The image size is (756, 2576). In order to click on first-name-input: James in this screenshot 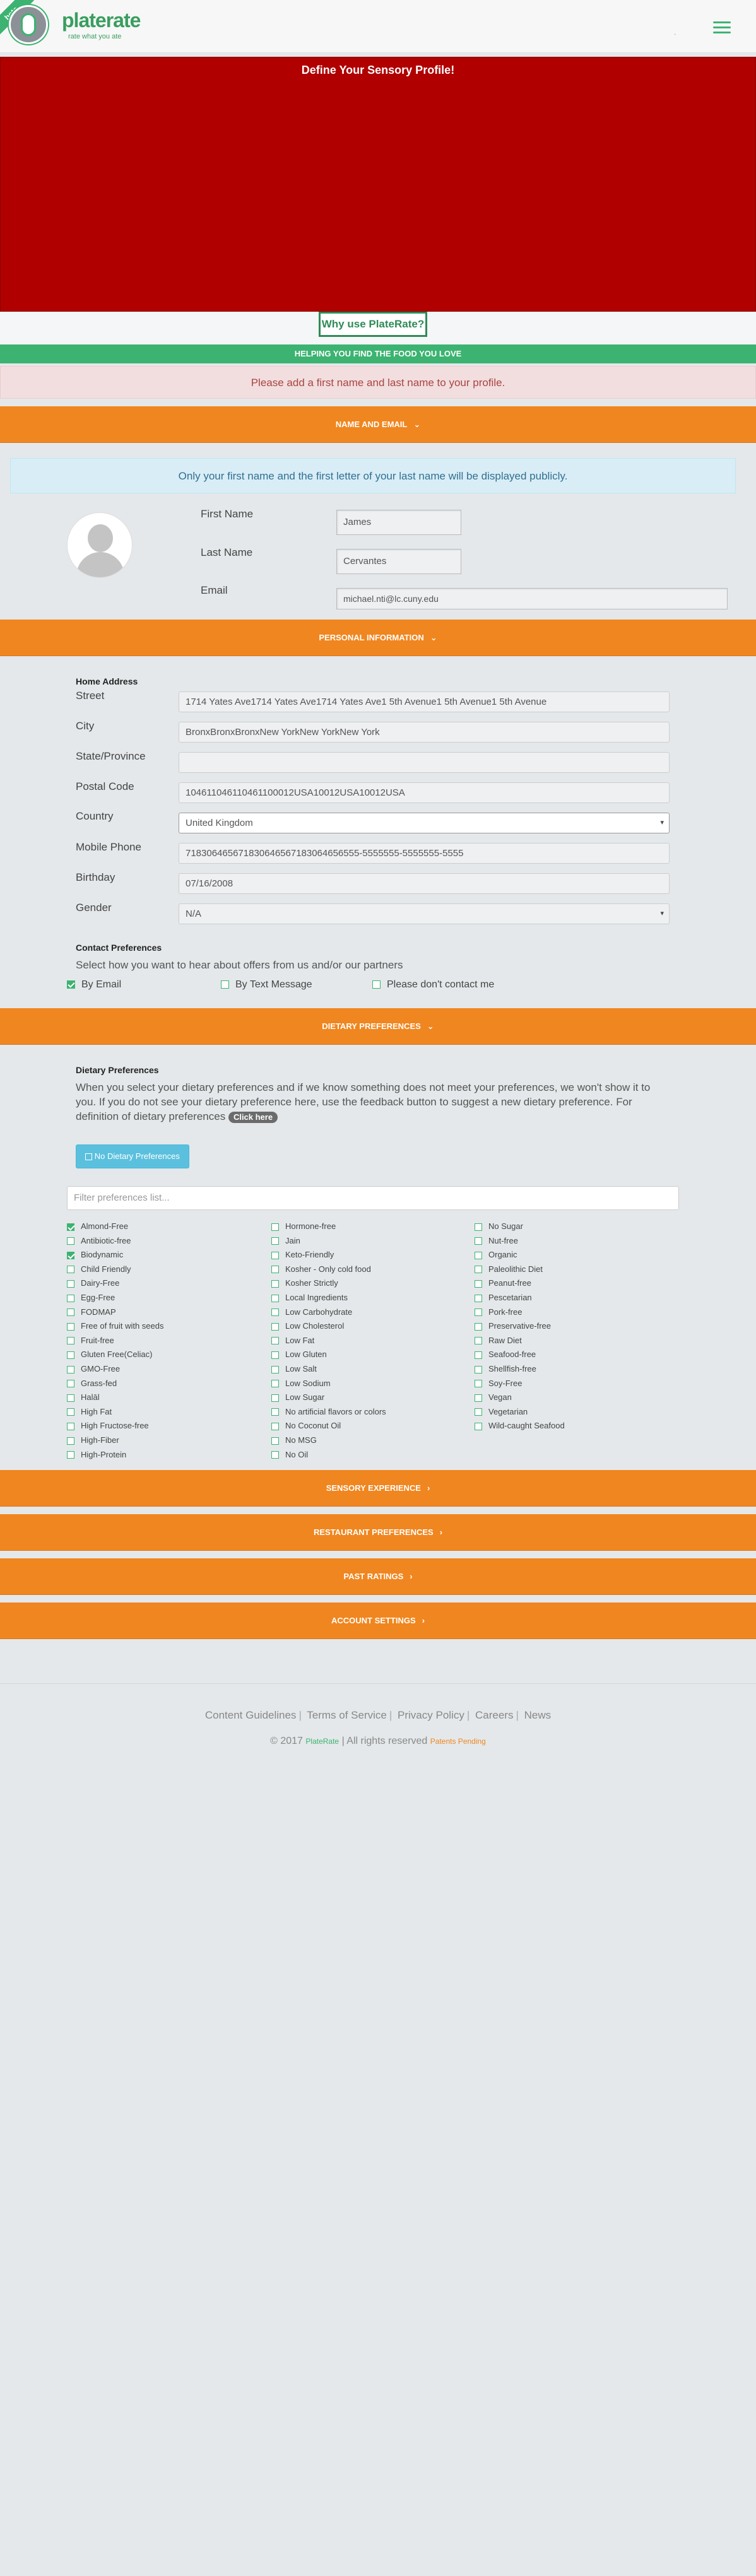, I will do `click(398, 522)`.